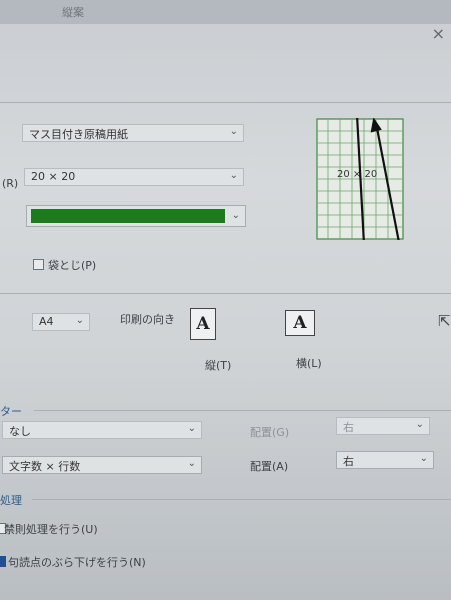 Image resolution: width=451 pixels, height=600 pixels. I want to click on paper-style-select: マス目付き原稿用紙 ⌄, so click(133, 133).